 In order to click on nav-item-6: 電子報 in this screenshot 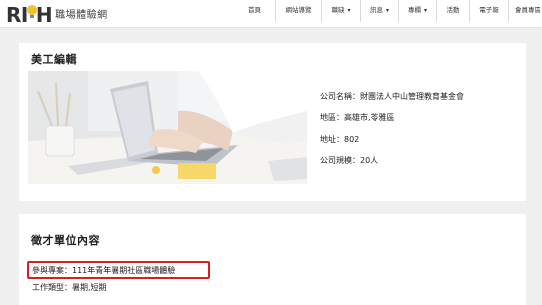, I will do `click(489, 11)`.